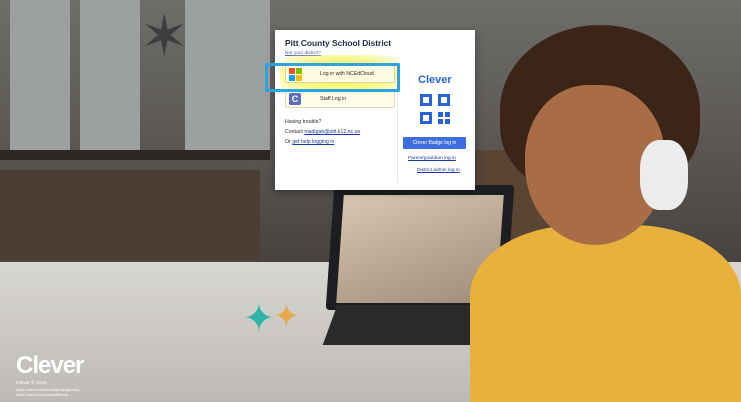 The width and height of the screenshot is (741, 402). Describe the element at coordinates (438, 170) in the screenshot. I see `district-admin-login-link: District admin log in` at that location.